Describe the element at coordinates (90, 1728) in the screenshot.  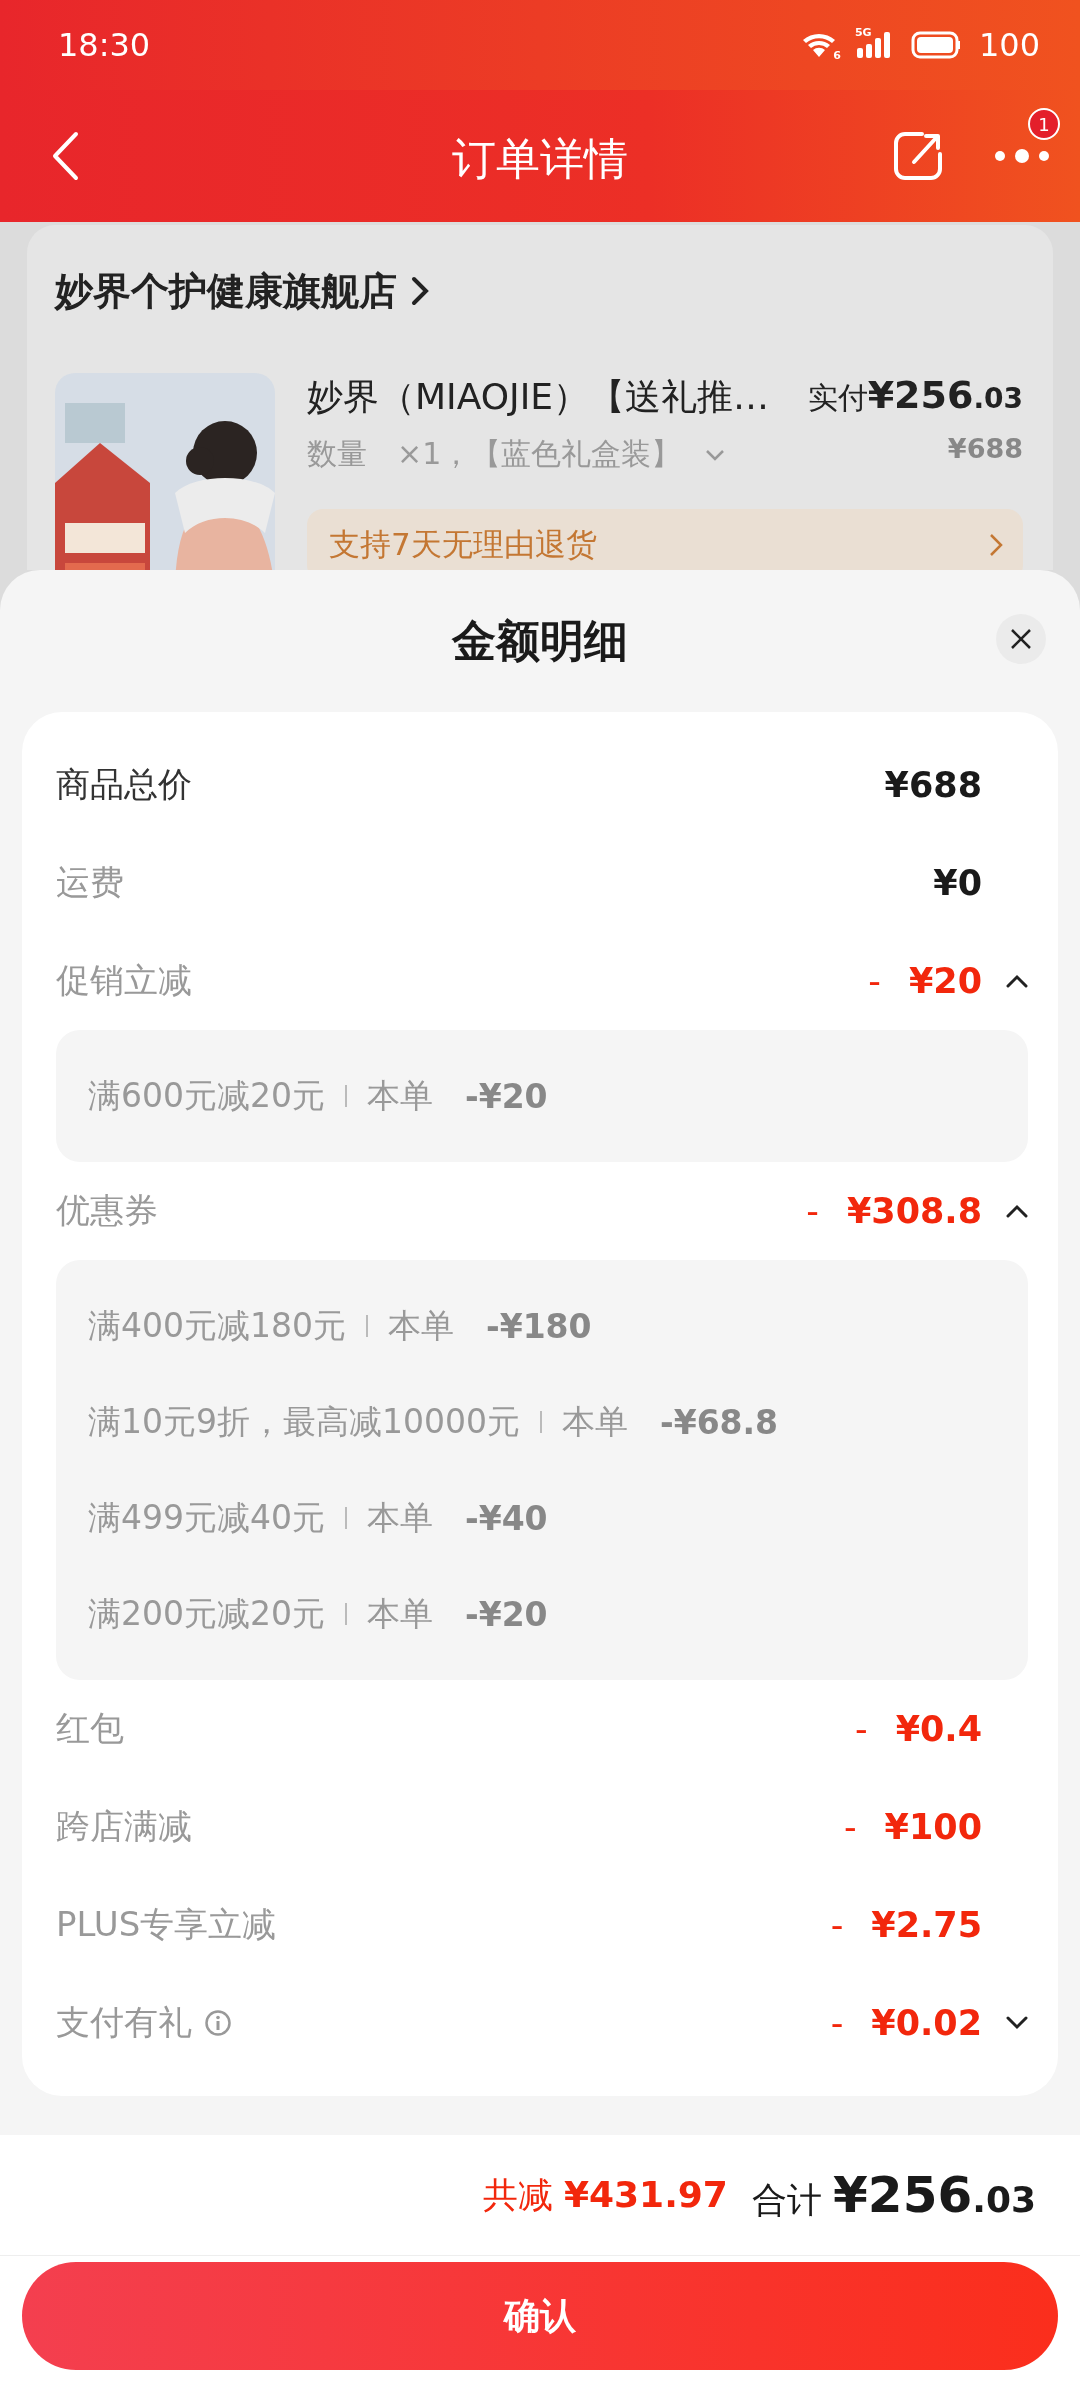
I see `row-label: 红包` at that location.